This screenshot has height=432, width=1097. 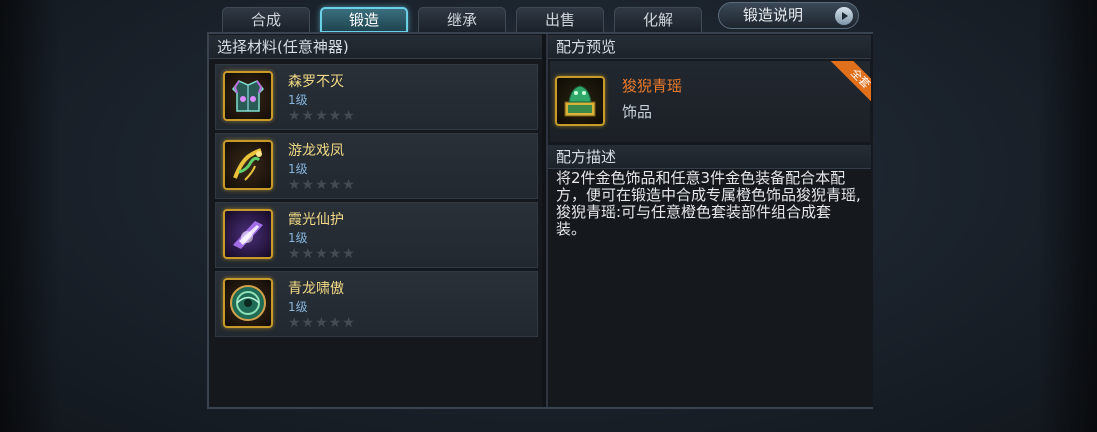 What do you see at coordinates (560, 20) in the screenshot?
I see `tab-sell: 出售` at bounding box center [560, 20].